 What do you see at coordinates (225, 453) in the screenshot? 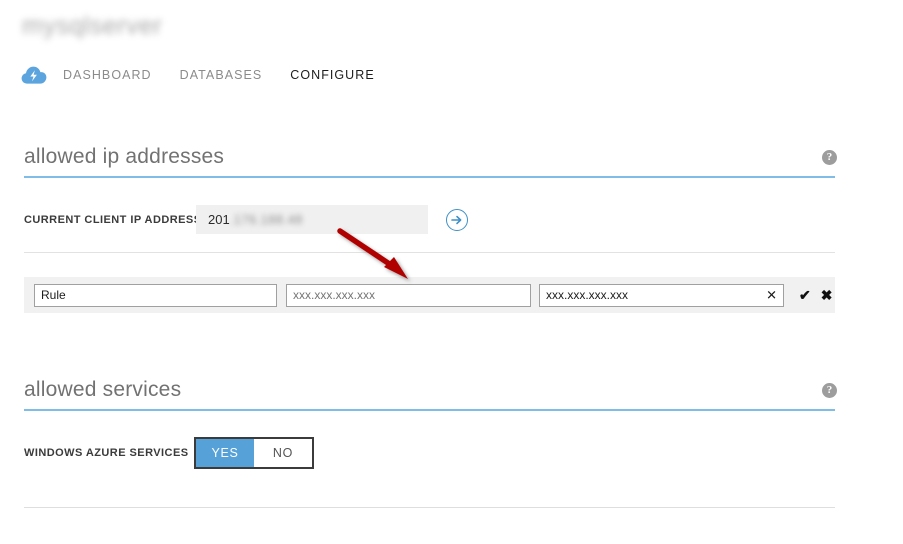
I see `toggle-option-yes: YES` at bounding box center [225, 453].